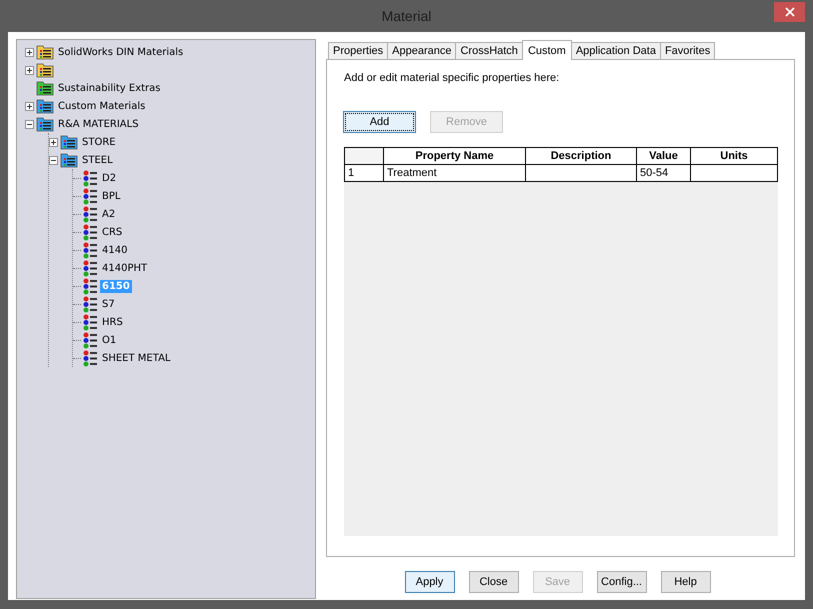 The width and height of the screenshot is (813, 609). What do you see at coordinates (664, 156) in the screenshot?
I see `column-header: Value` at bounding box center [664, 156].